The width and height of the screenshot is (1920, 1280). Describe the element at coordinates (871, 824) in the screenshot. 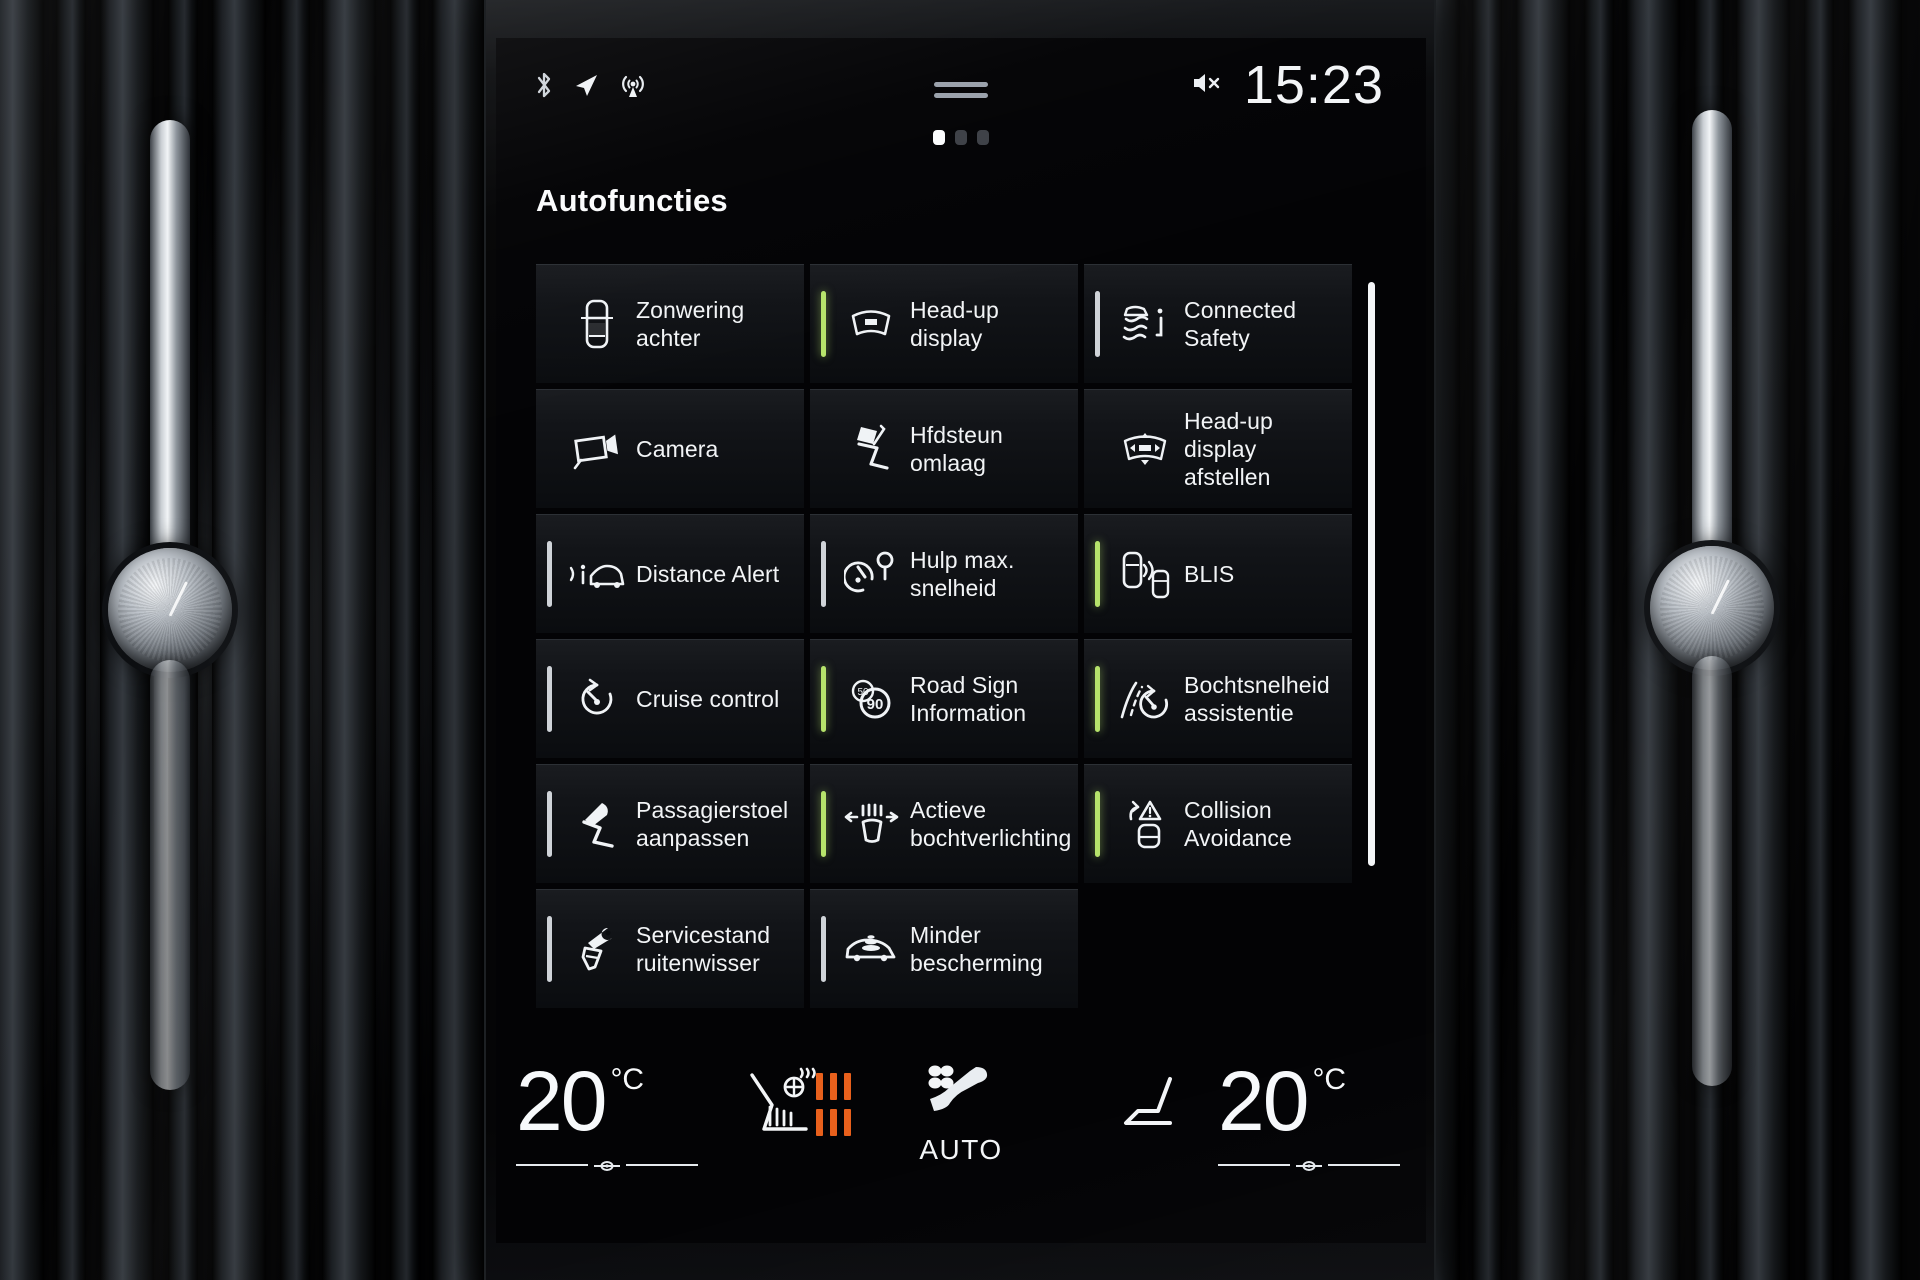

I see `active-bending-light-icon` at that location.